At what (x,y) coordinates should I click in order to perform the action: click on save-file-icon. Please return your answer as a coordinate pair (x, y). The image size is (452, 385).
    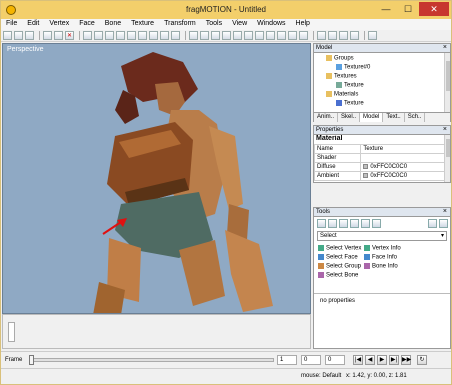
    Looking at the image, I should click on (29, 35).